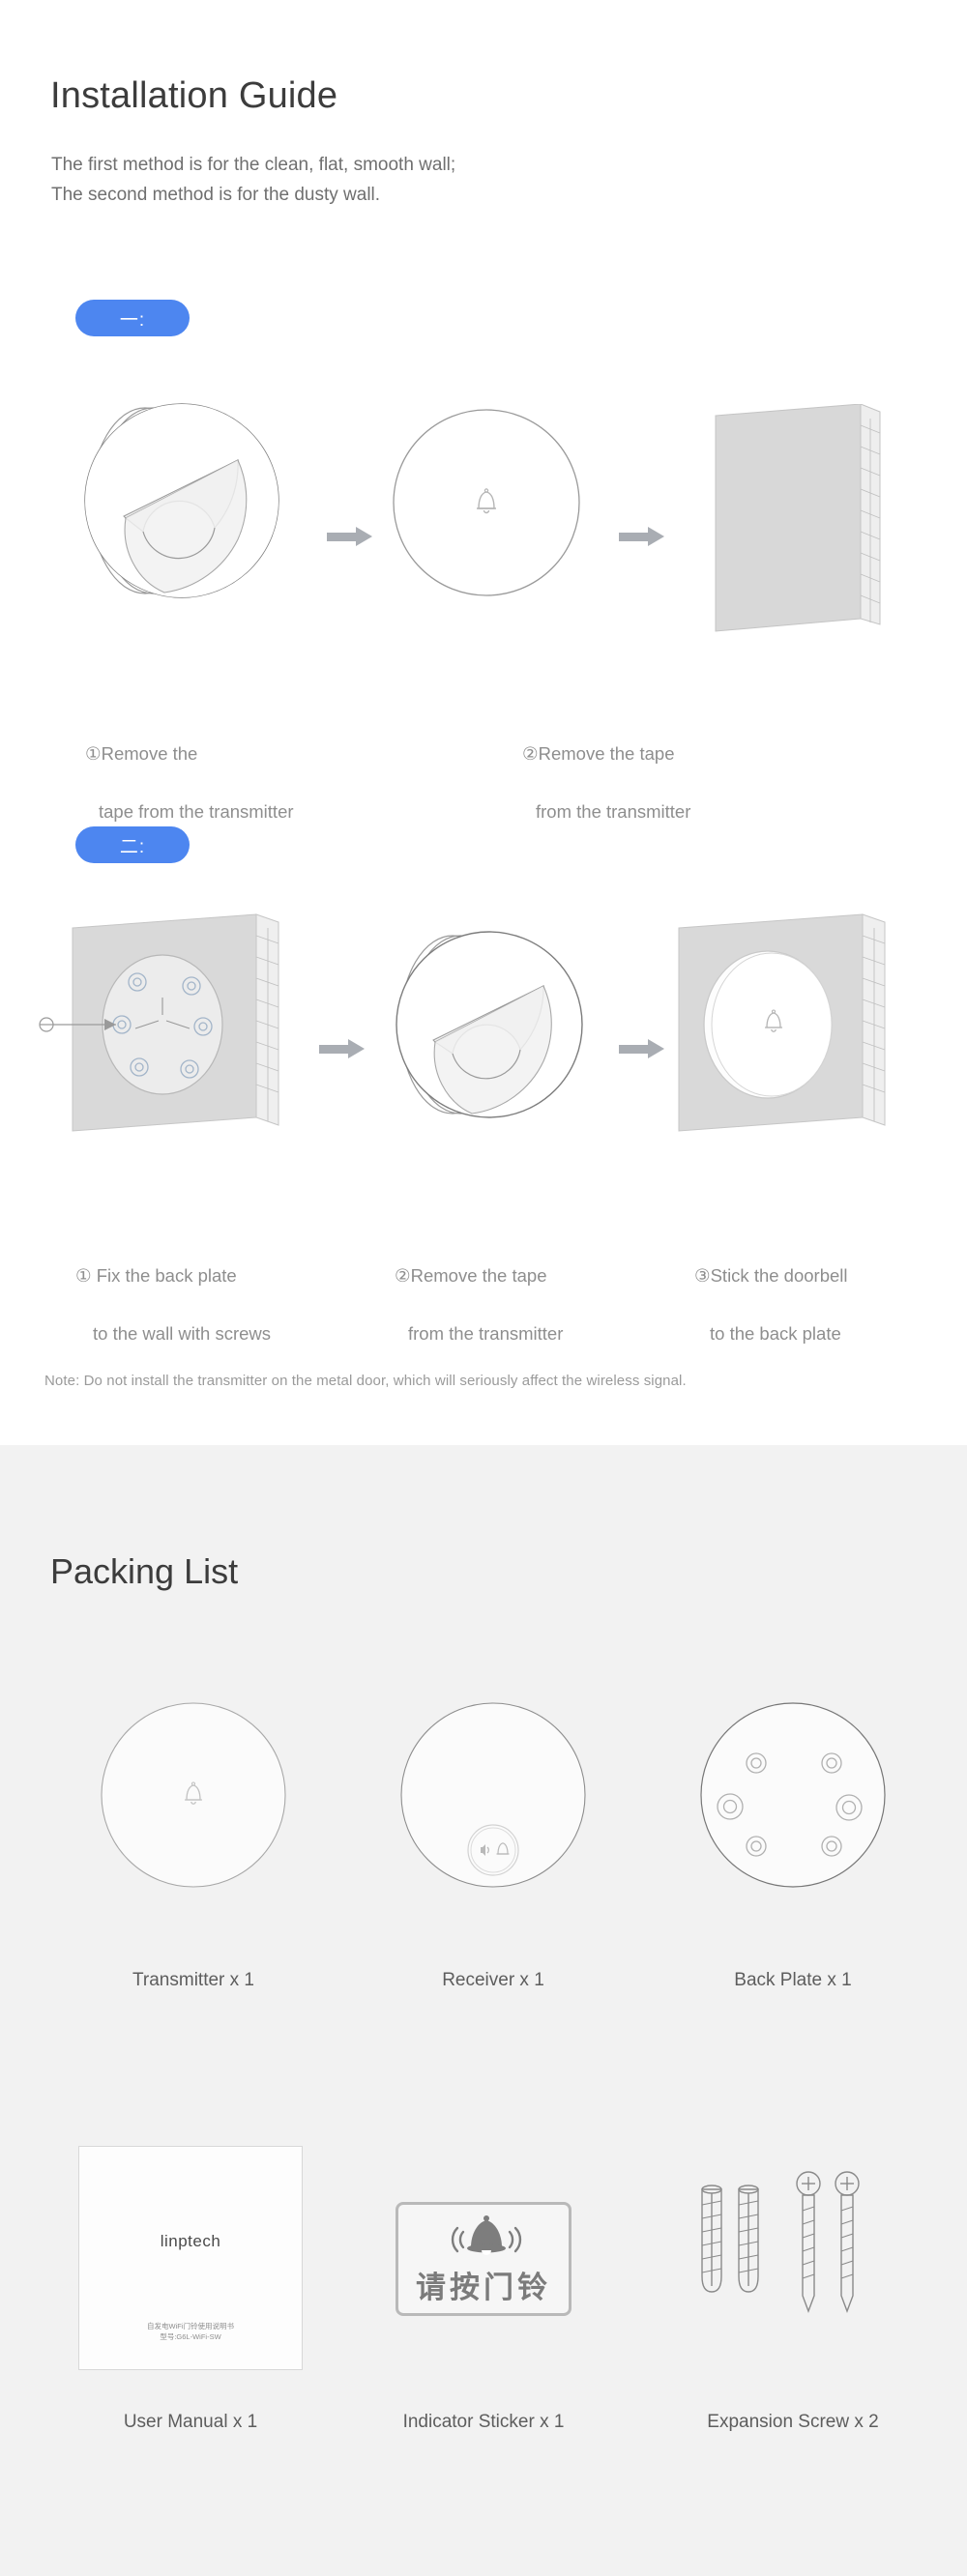 The width and height of the screenshot is (967, 2576). Describe the element at coordinates (193, 1980) in the screenshot. I see `packing-item-label-transmitter: Transmitter x 1` at that location.